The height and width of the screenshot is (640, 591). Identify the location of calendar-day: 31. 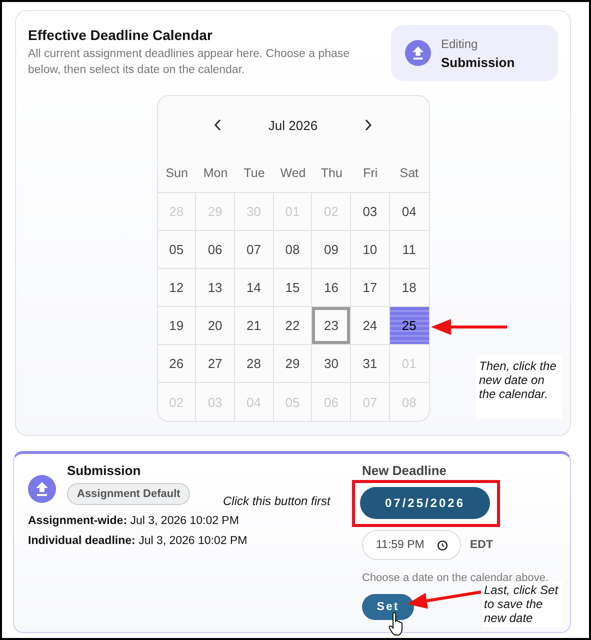
(370, 364).